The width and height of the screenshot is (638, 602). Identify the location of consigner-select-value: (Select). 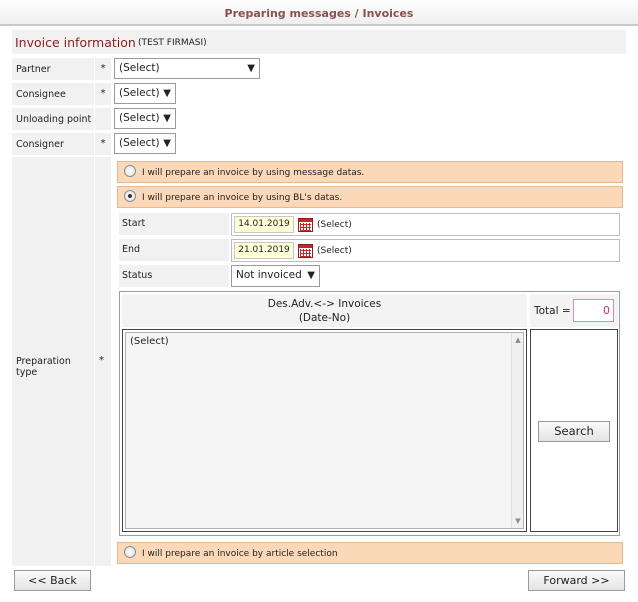
(139, 143).